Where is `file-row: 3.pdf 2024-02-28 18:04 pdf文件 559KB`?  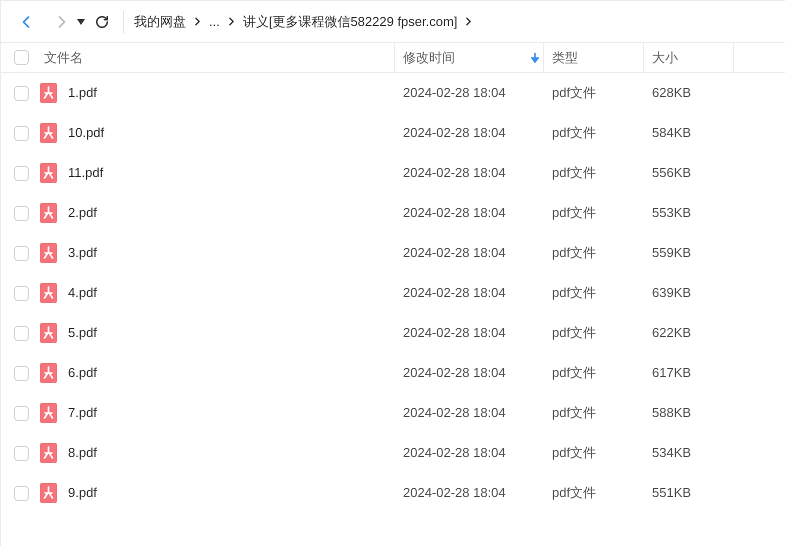 file-row: 3.pdf 2024-02-28 18:04 pdf文件 559KB is located at coordinates (393, 253).